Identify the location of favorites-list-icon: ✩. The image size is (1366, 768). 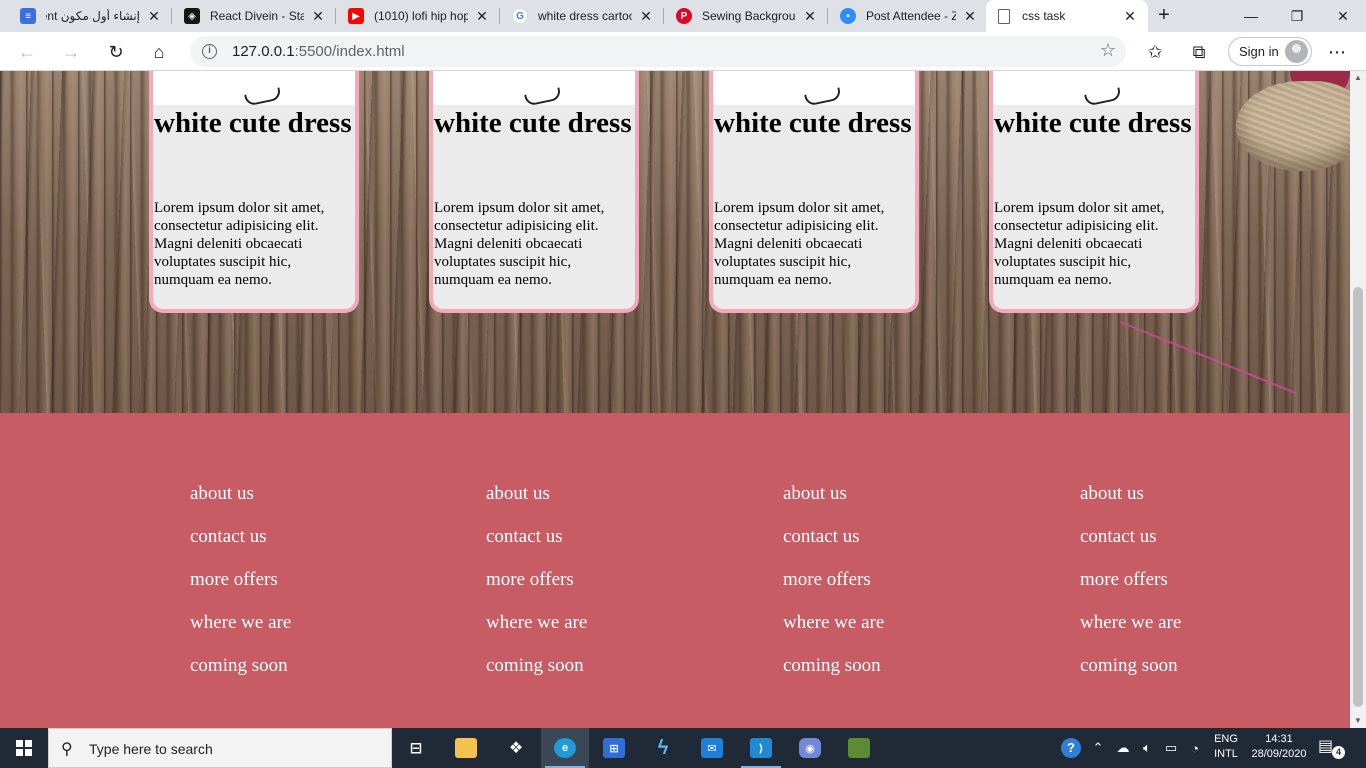
(1155, 51).